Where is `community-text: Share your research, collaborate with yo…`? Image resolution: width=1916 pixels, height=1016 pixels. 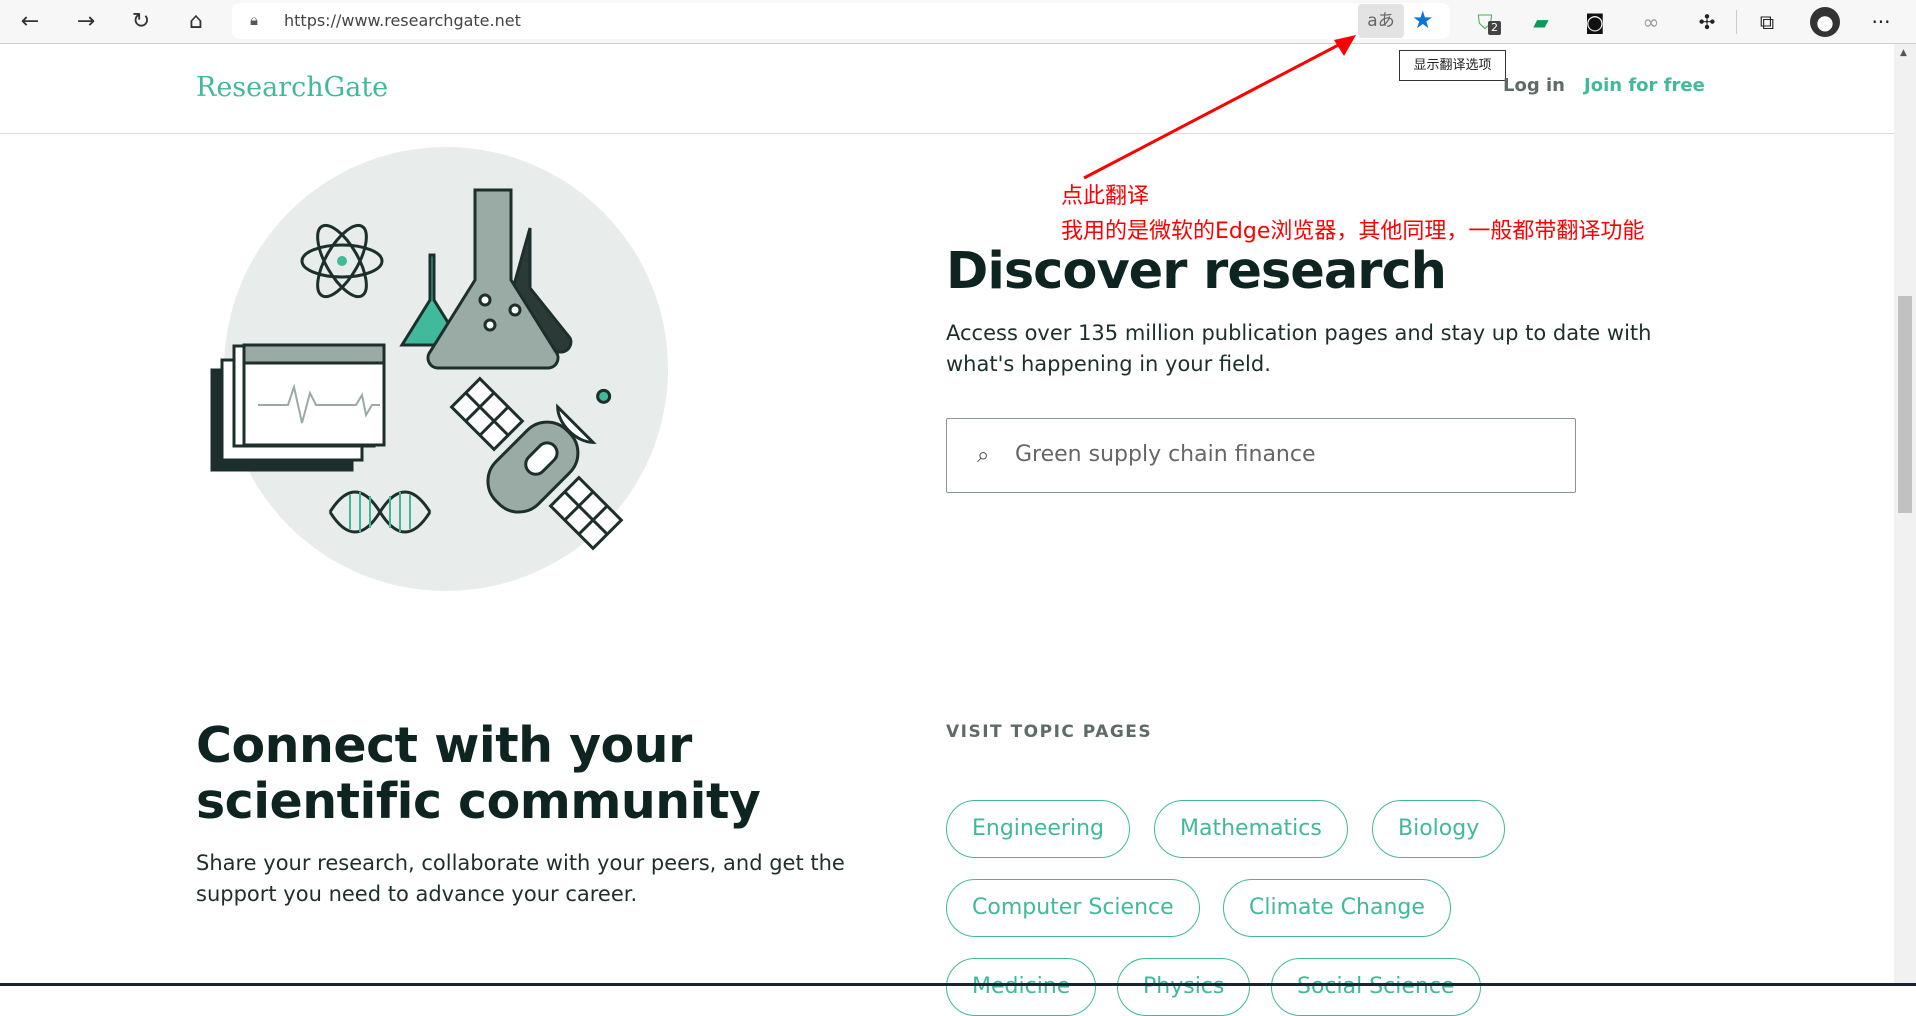
community-text: Share your research, collaborate with yo… is located at coordinates (520, 878).